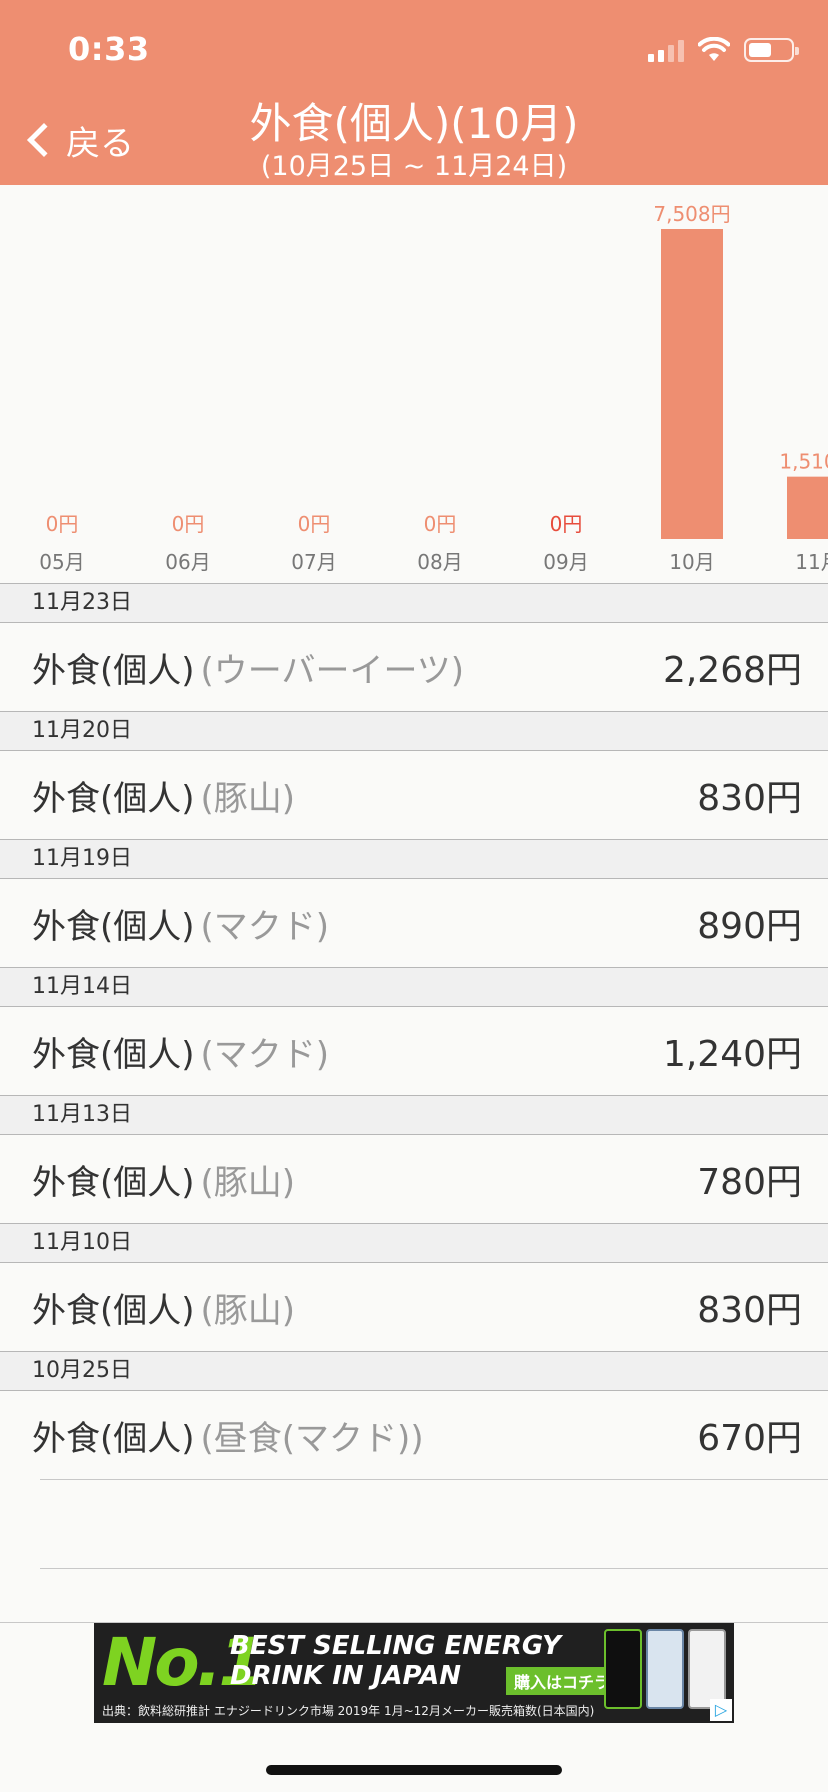 Image resolution: width=828 pixels, height=1792 pixels. Describe the element at coordinates (721, 1710) in the screenshot. I see `ad-info-icon: ▷` at that location.